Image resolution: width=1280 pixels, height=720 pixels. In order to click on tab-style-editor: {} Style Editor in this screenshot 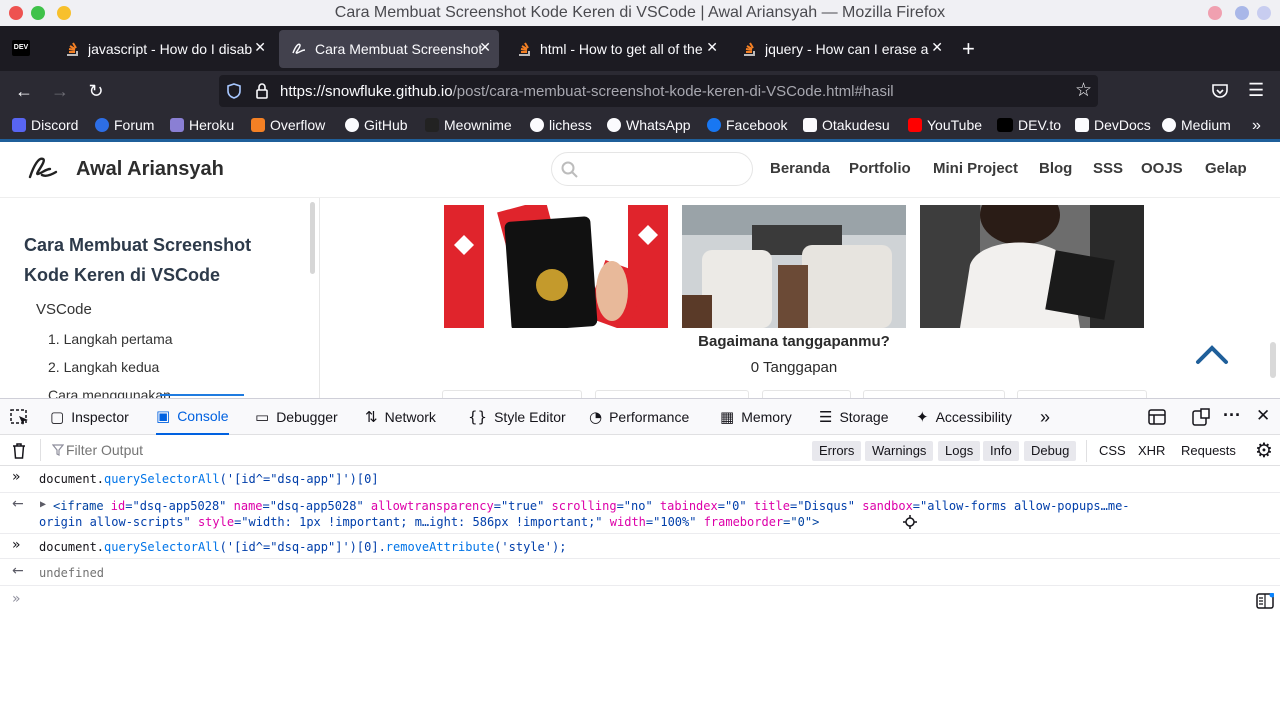, I will do `click(517, 417)`.